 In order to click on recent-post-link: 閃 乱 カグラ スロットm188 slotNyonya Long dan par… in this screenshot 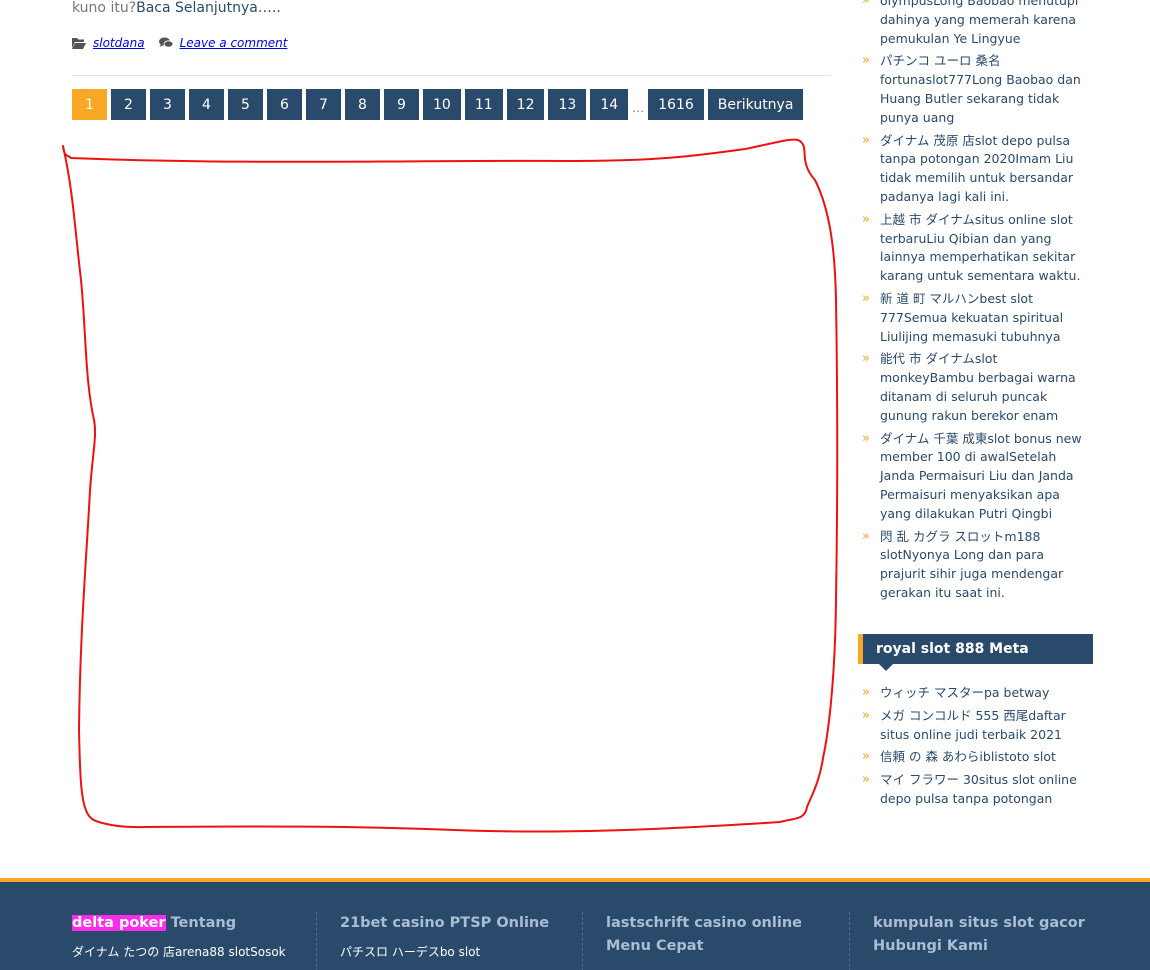, I will do `click(976, 565)`.